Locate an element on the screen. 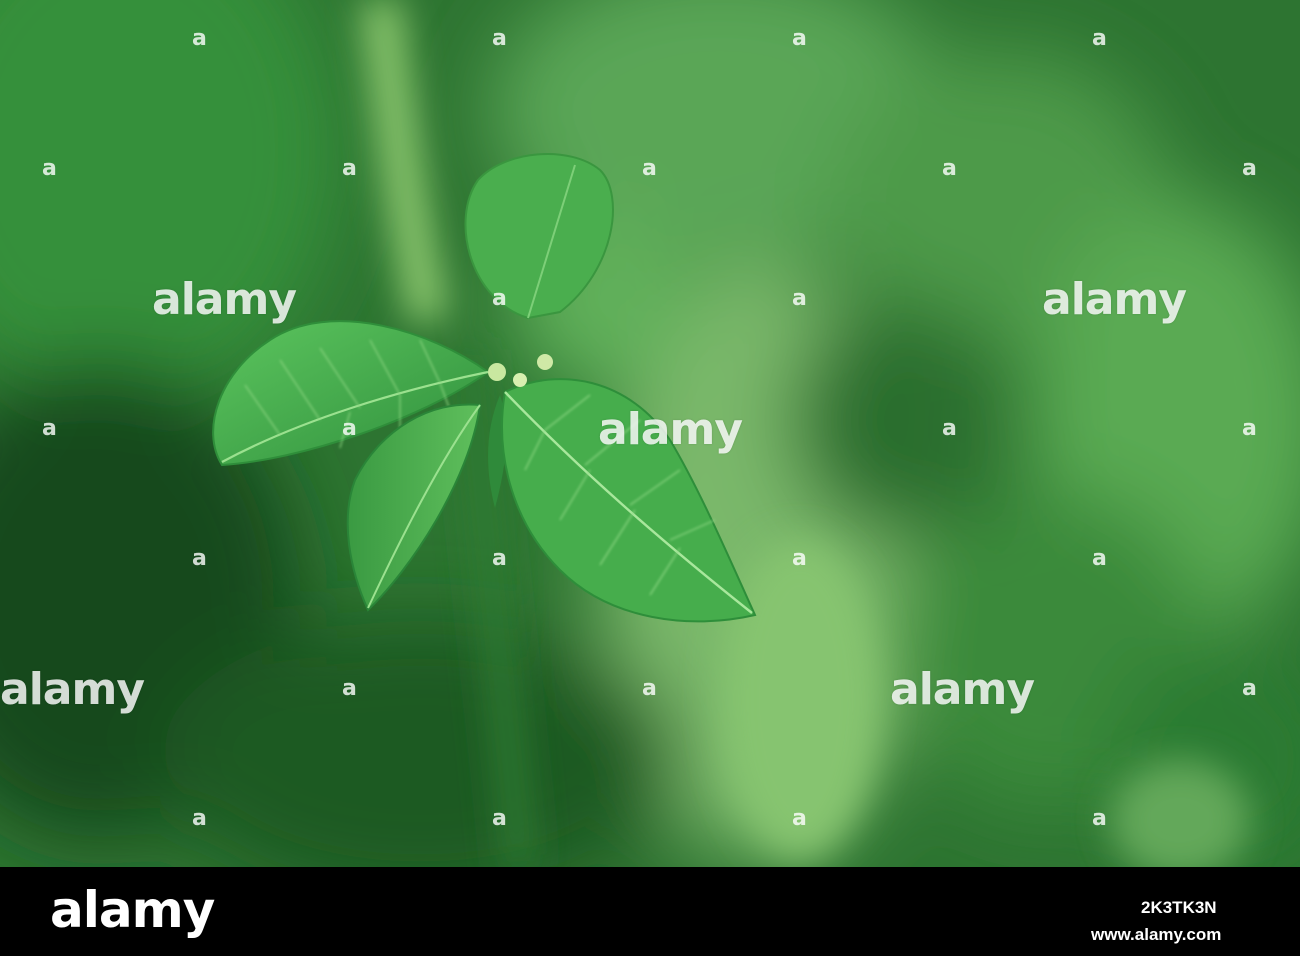  site-url: www.alamy.com is located at coordinates (1156, 935).